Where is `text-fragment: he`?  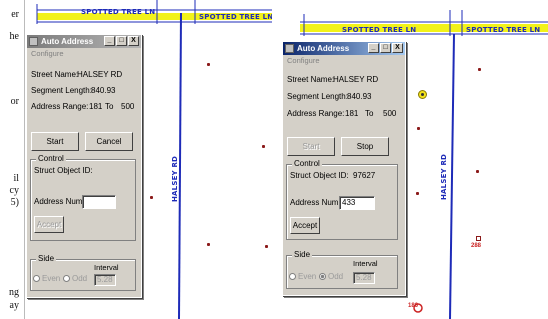 text-fragment: he is located at coordinates (14, 36).